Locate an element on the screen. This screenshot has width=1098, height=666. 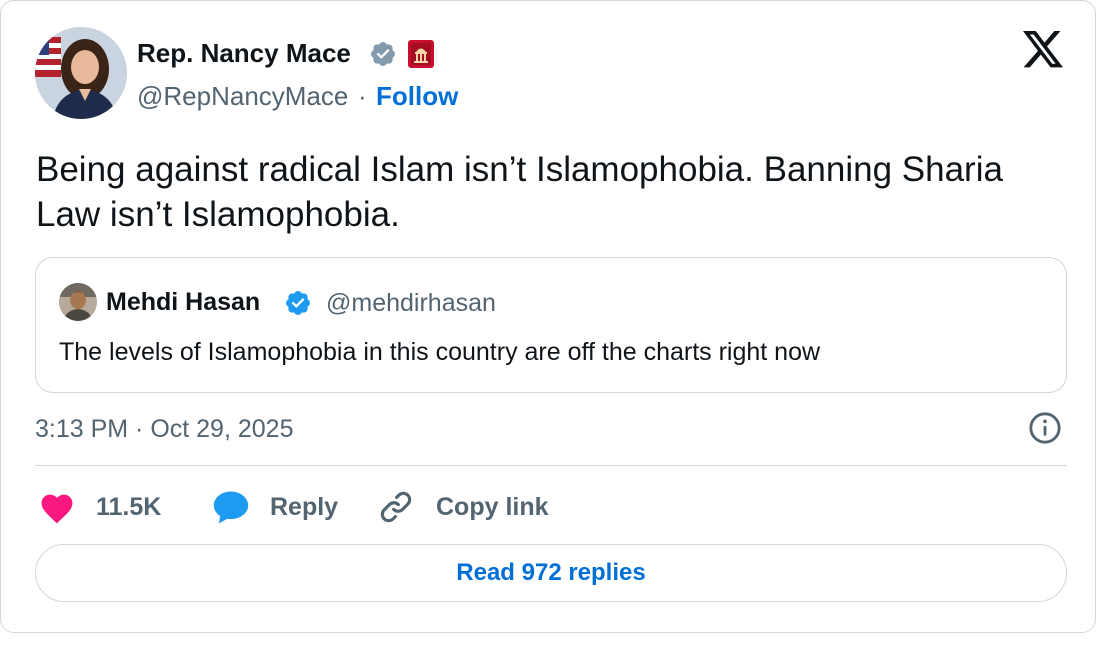
quoted-author-name: Mehdi Hasan is located at coordinates (183, 302).